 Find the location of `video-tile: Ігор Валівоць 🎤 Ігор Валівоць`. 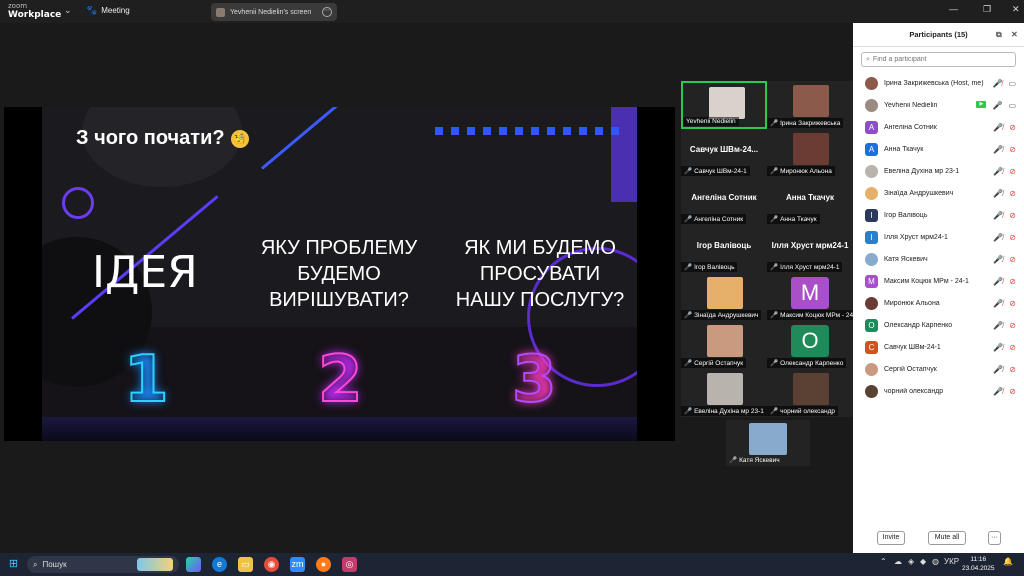

video-tile: Ігор Валівоць 🎤 Ігор Валівоць is located at coordinates (724, 249).